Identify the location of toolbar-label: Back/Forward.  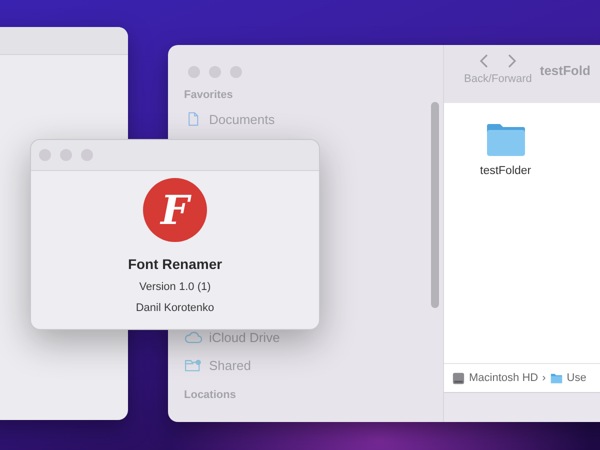
(498, 79).